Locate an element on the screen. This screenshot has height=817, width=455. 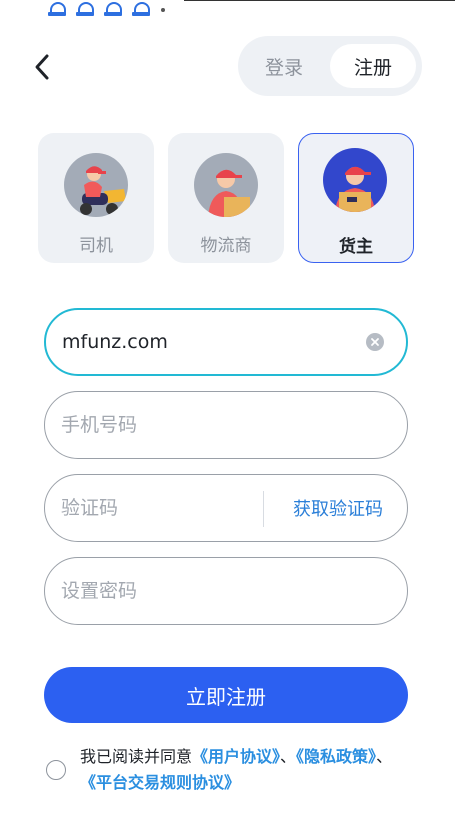
role-card-driver: 司机 is located at coordinates (96, 198).